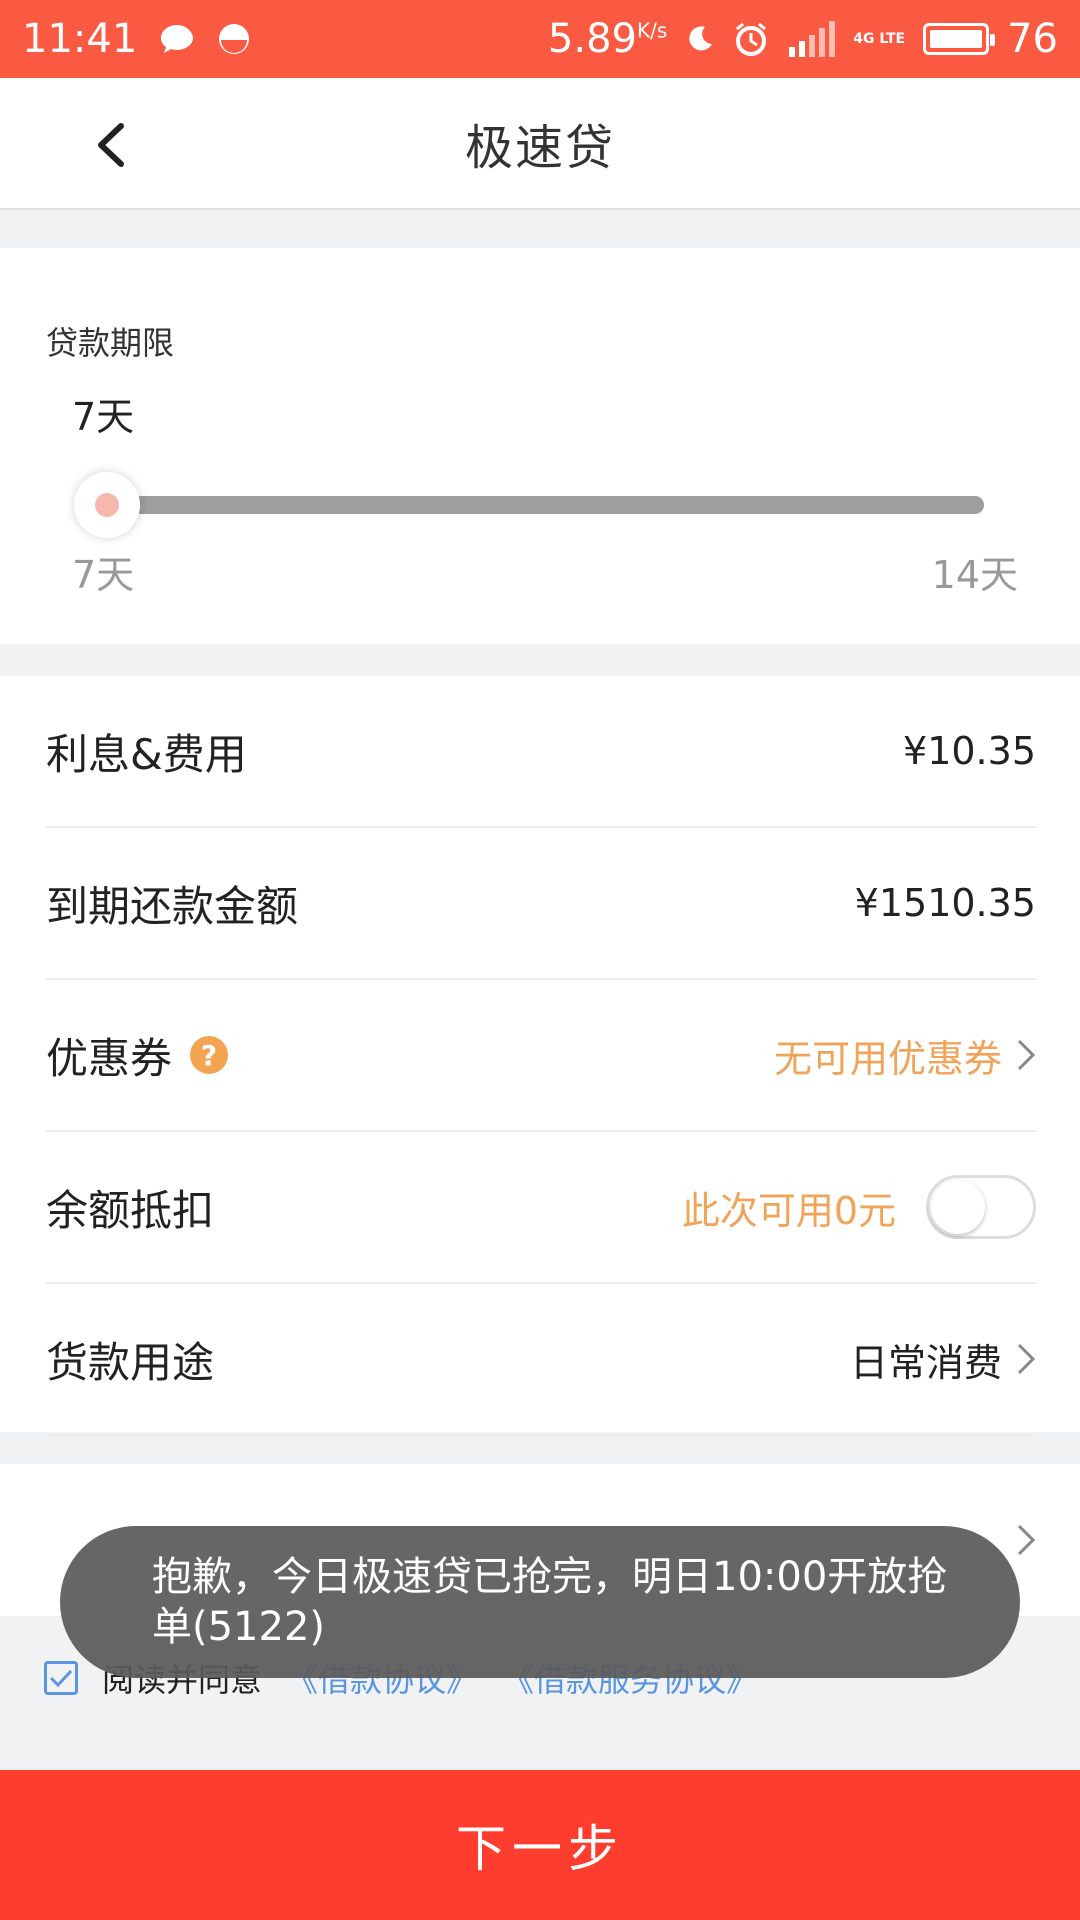  What do you see at coordinates (751, 39) in the screenshot?
I see `alarm-icon` at bounding box center [751, 39].